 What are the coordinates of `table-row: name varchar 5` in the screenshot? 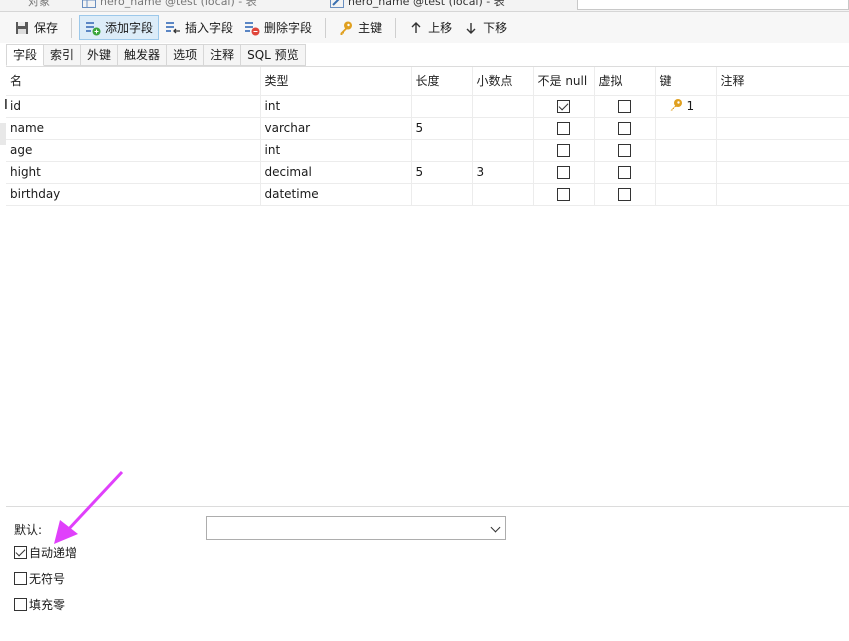 It's located at (427, 128).